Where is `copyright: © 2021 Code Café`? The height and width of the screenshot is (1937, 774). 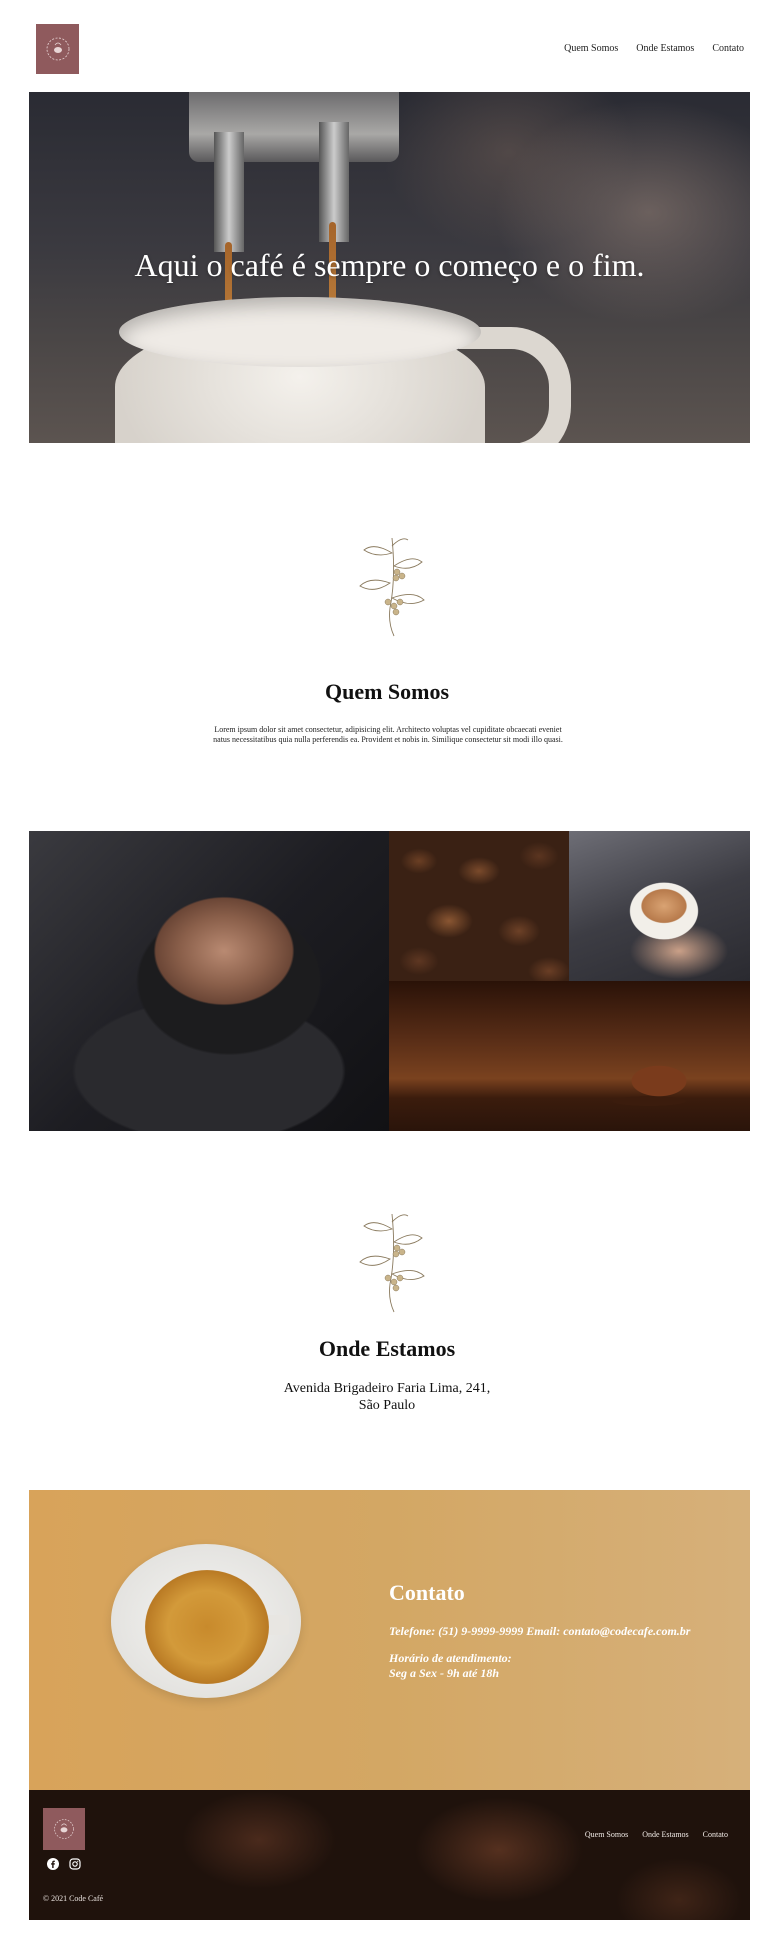 copyright: © 2021 Code Café is located at coordinates (73, 1898).